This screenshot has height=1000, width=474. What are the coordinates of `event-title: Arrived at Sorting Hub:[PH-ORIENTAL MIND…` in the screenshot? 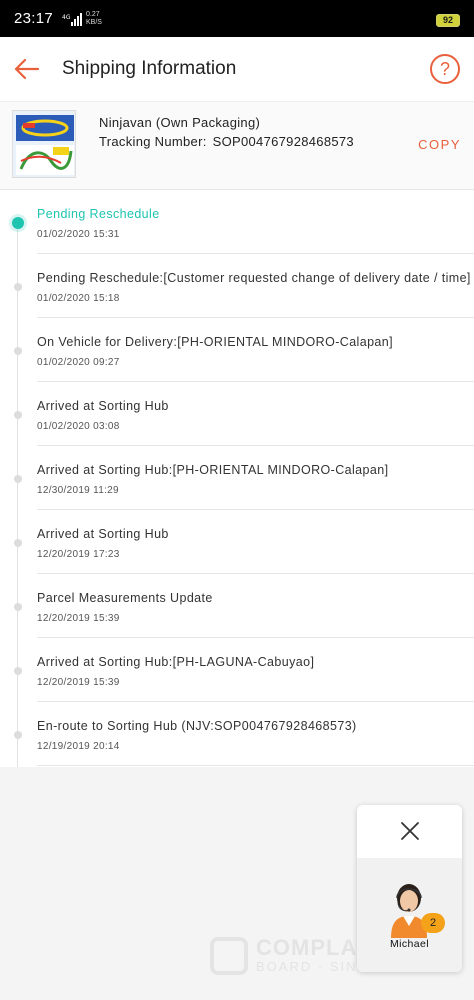 It's located at (213, 470).